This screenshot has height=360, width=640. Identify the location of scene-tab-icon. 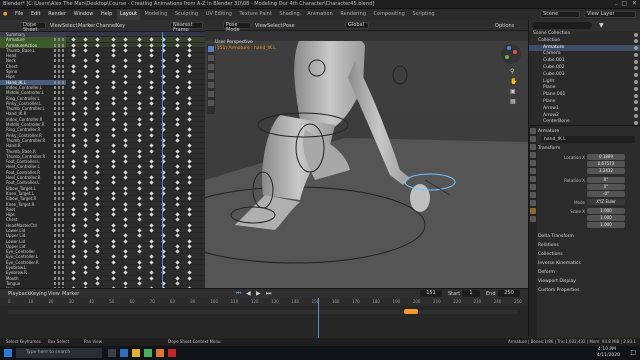
(533, 155).